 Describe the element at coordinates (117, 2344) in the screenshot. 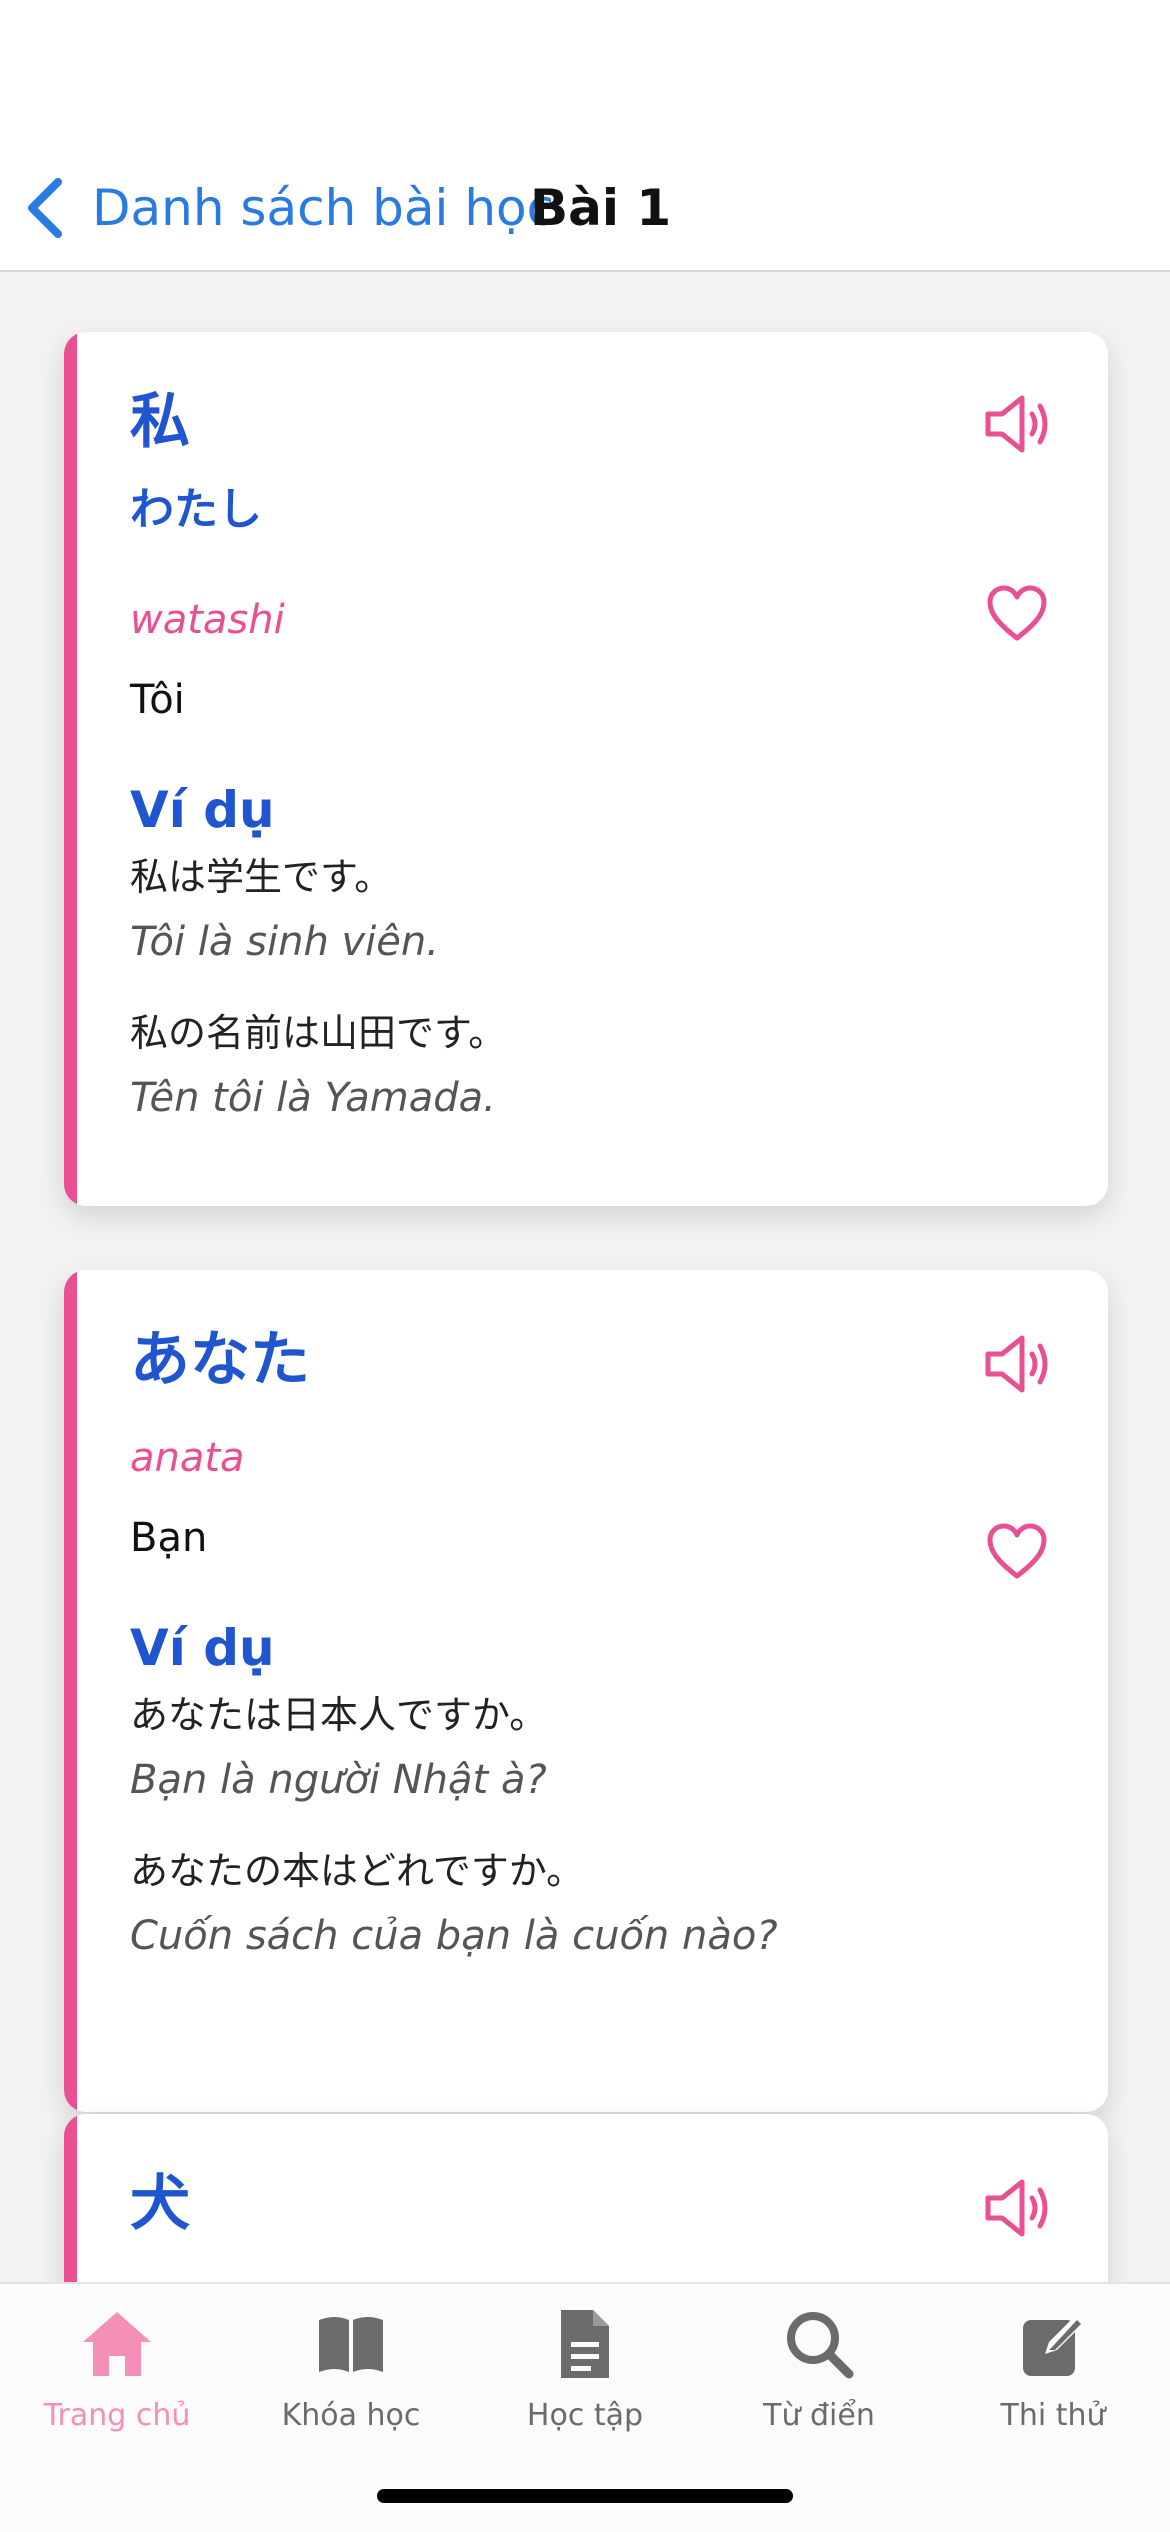

I see `home-icon` at that location.